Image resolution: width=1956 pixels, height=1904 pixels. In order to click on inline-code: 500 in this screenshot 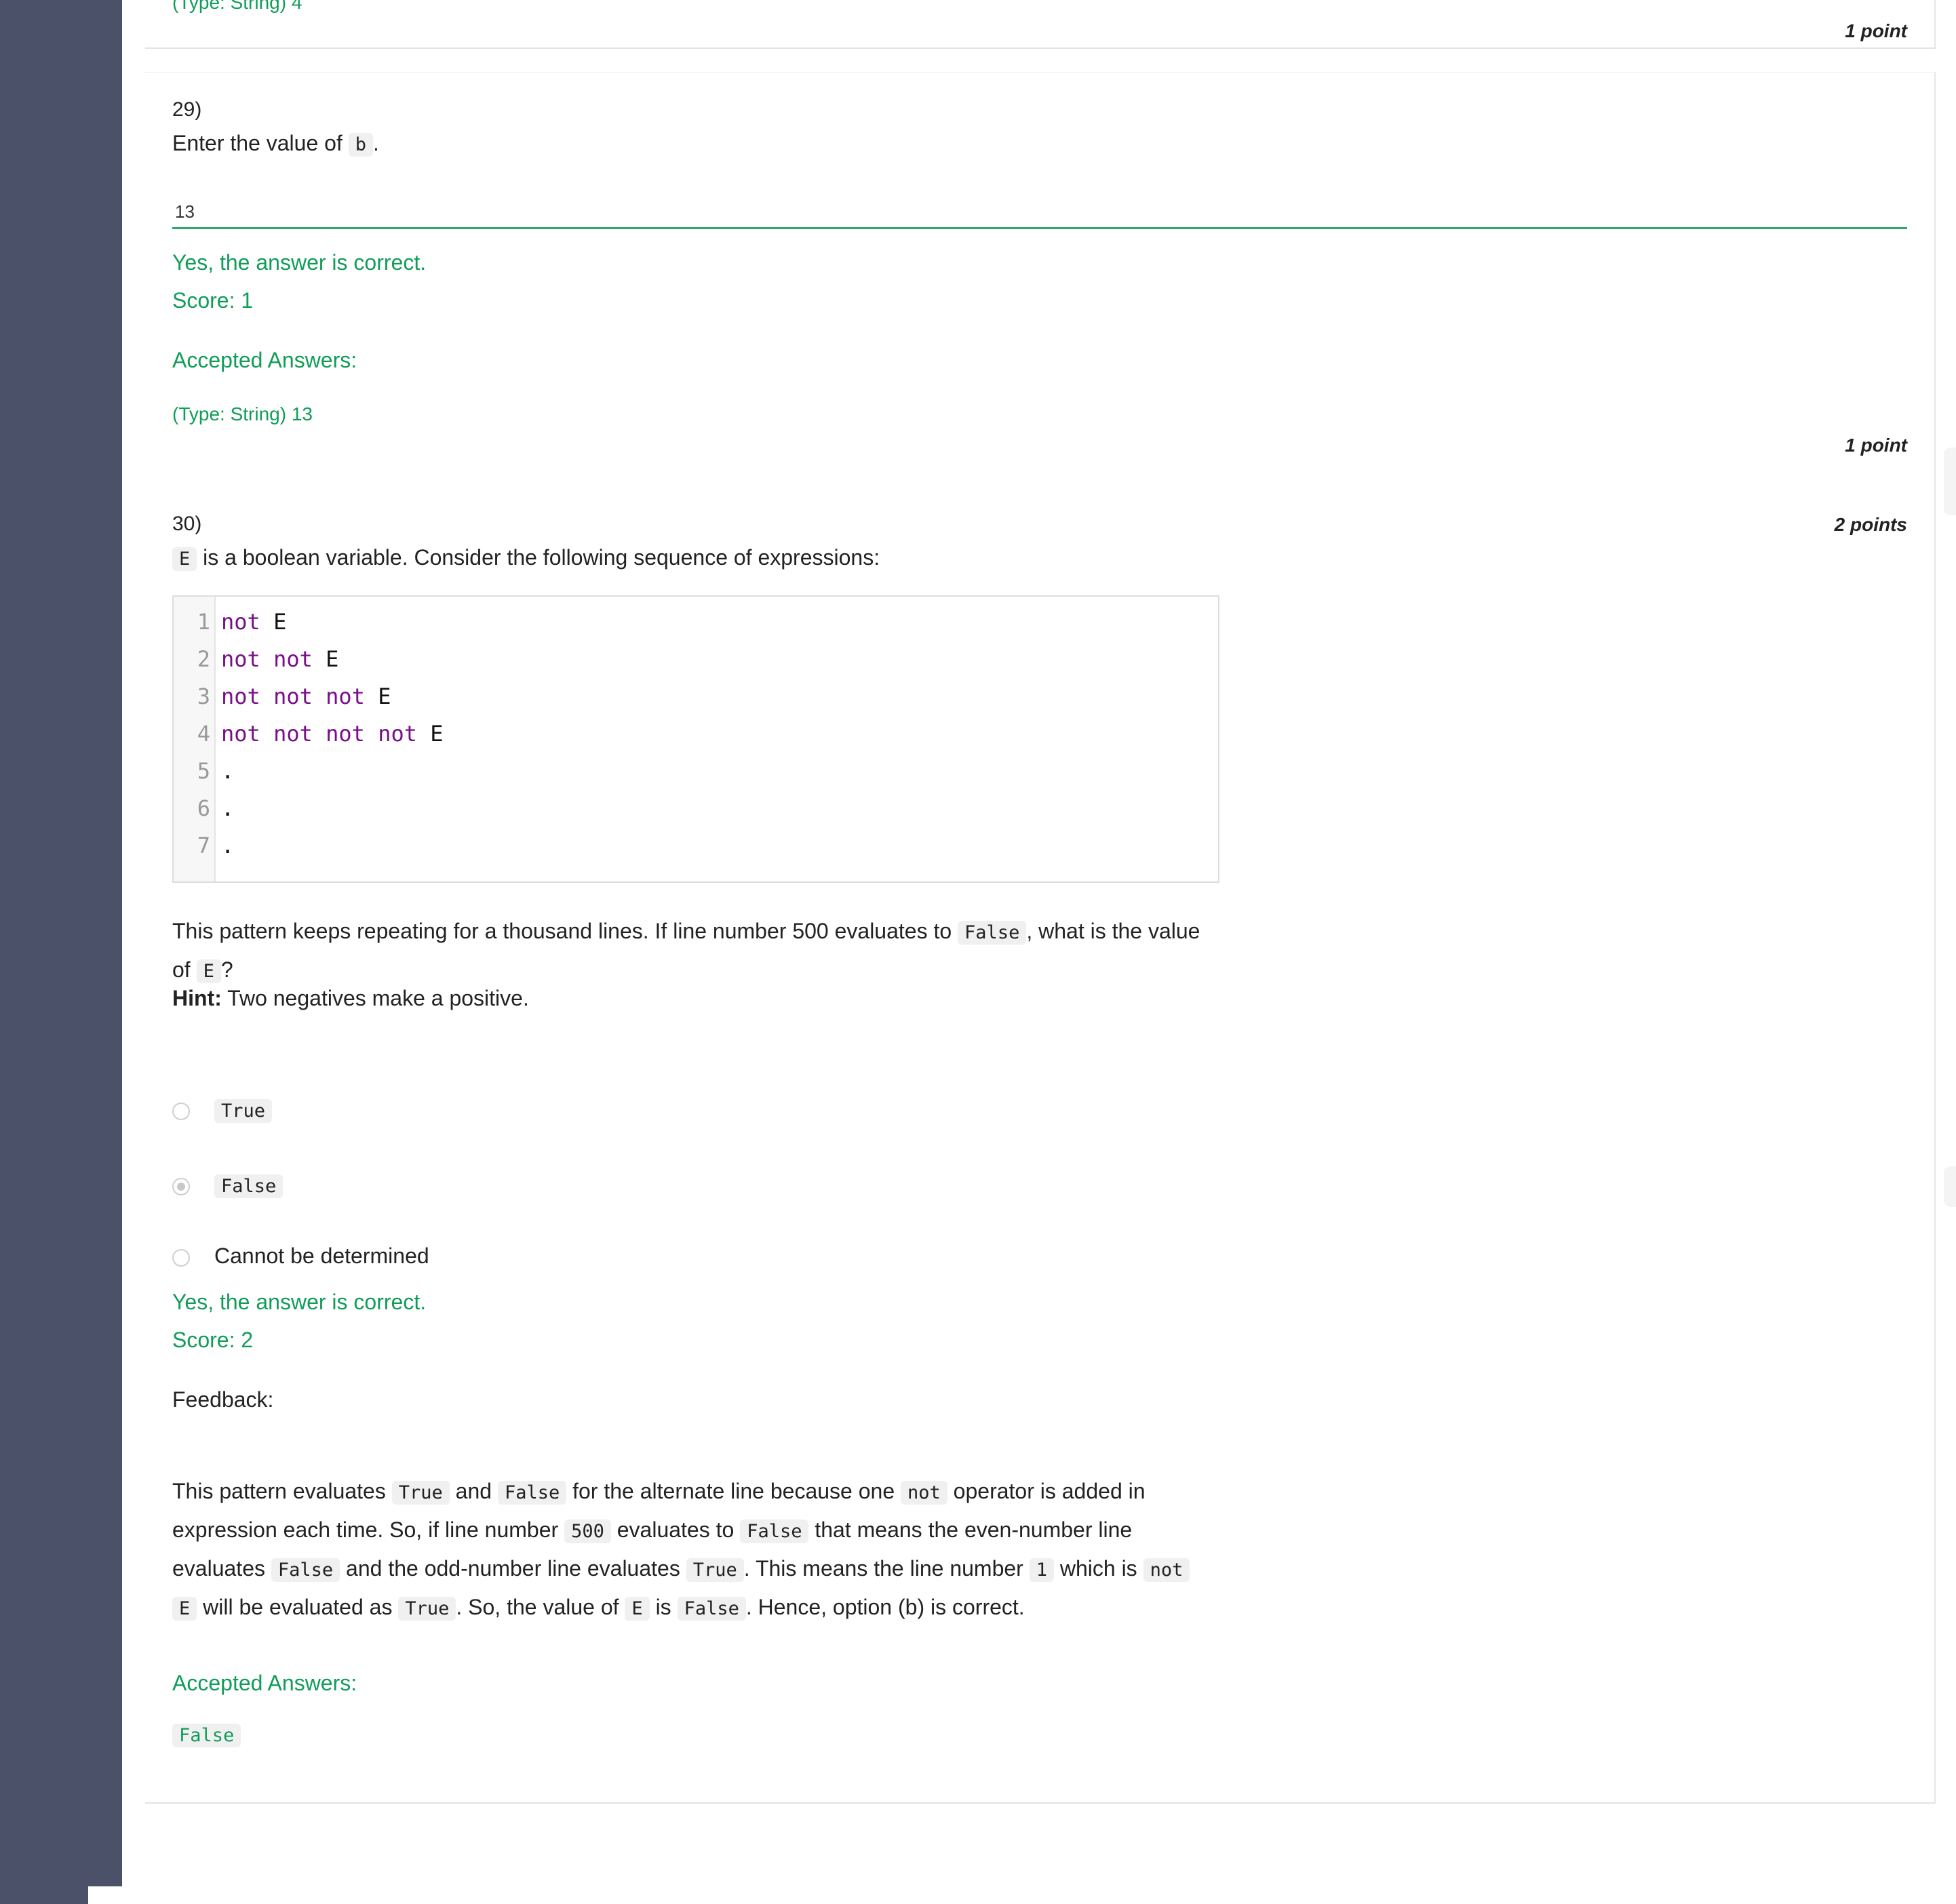, I will do `click(587, 1532)`.